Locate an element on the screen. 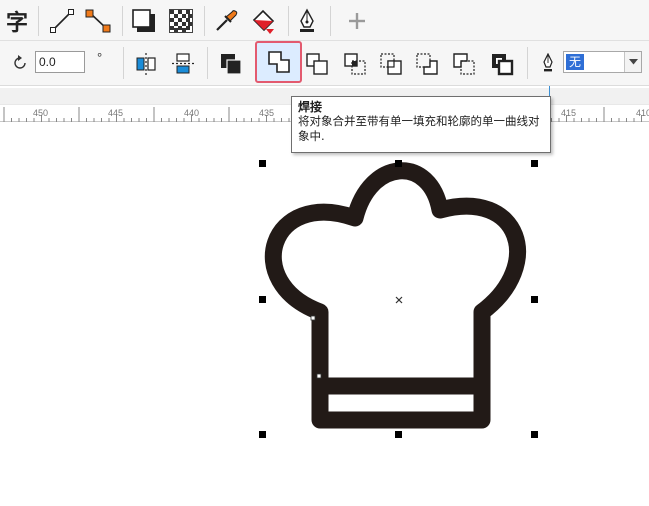  back-minus-front-button is located at coordinates (464, 64).